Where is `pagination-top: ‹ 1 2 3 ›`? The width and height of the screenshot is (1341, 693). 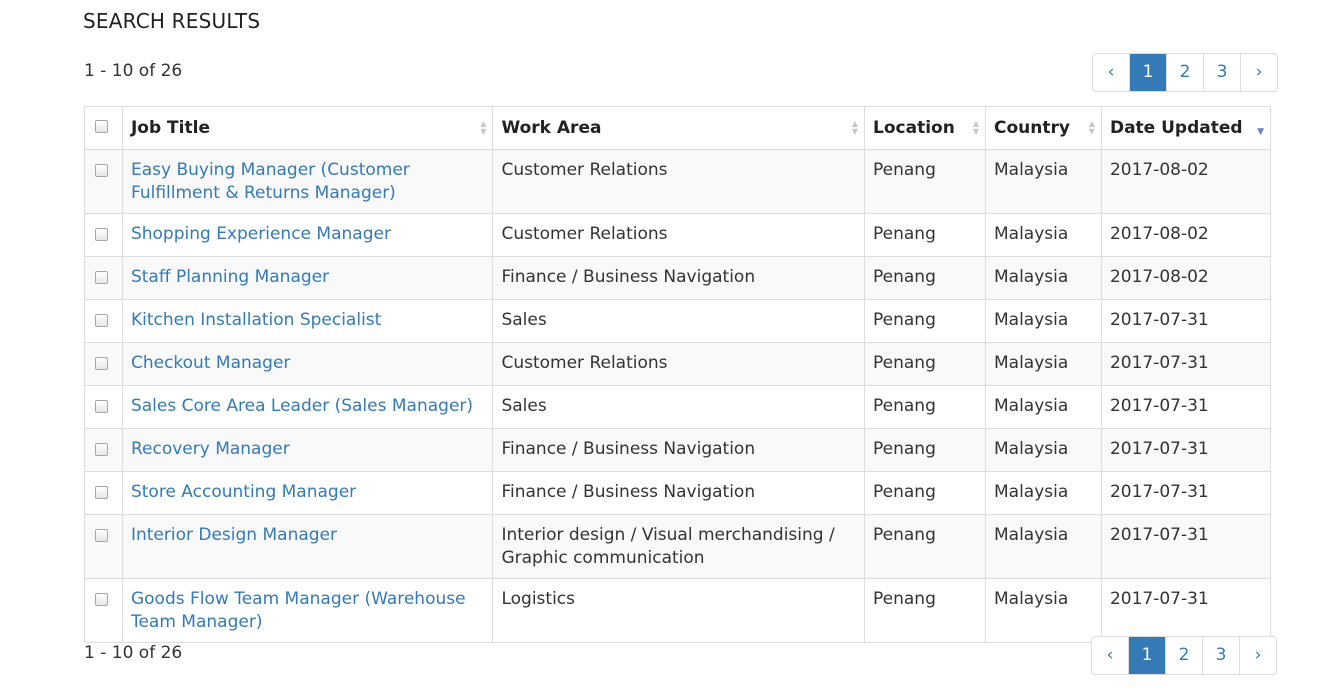 pagination-top: ‹ 1 2 3 › is located at coordinates (1185, 72).